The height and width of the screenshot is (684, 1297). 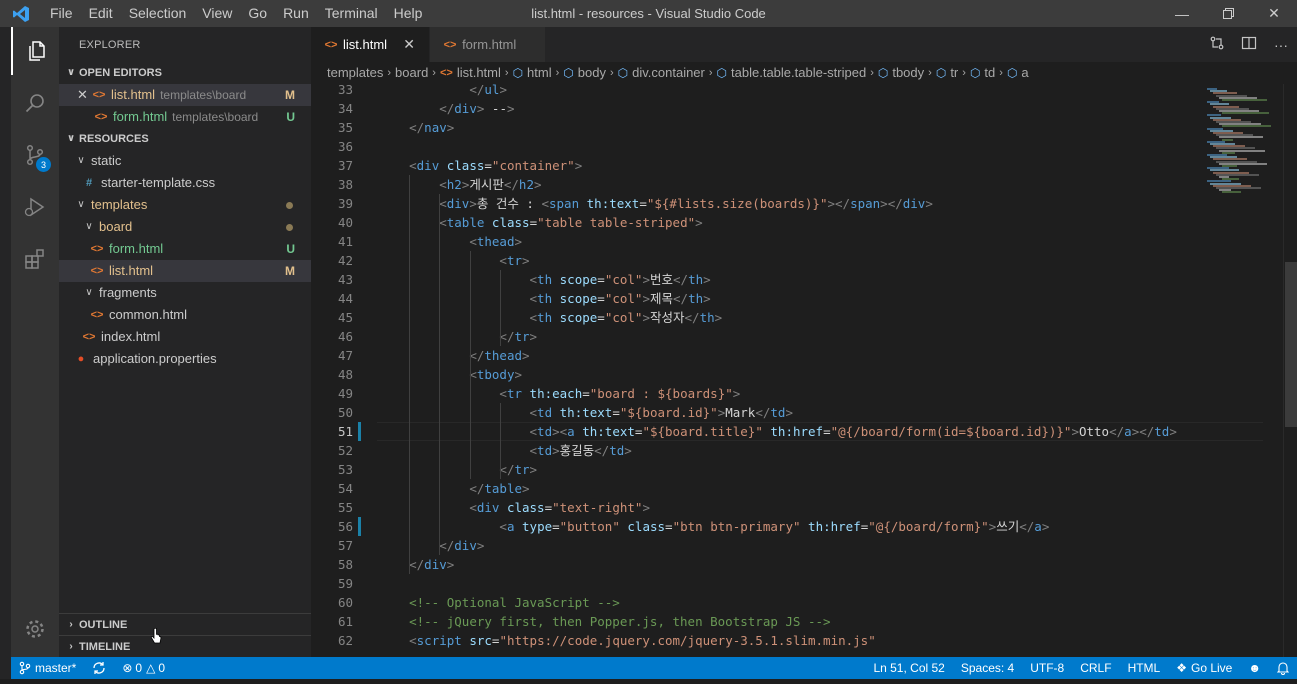 I want to click on vertical-scrollbar, so click(x=1290, y=370).